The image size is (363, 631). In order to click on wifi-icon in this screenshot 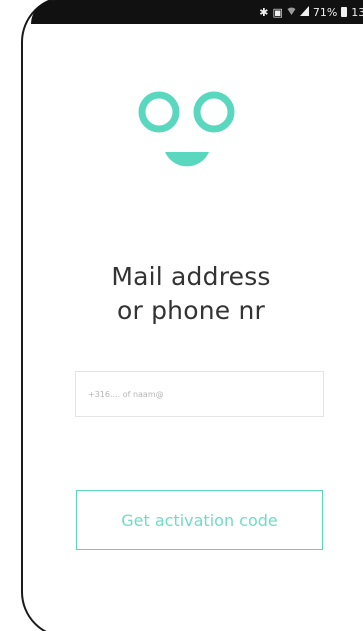, I will do `click(291, 12)`.